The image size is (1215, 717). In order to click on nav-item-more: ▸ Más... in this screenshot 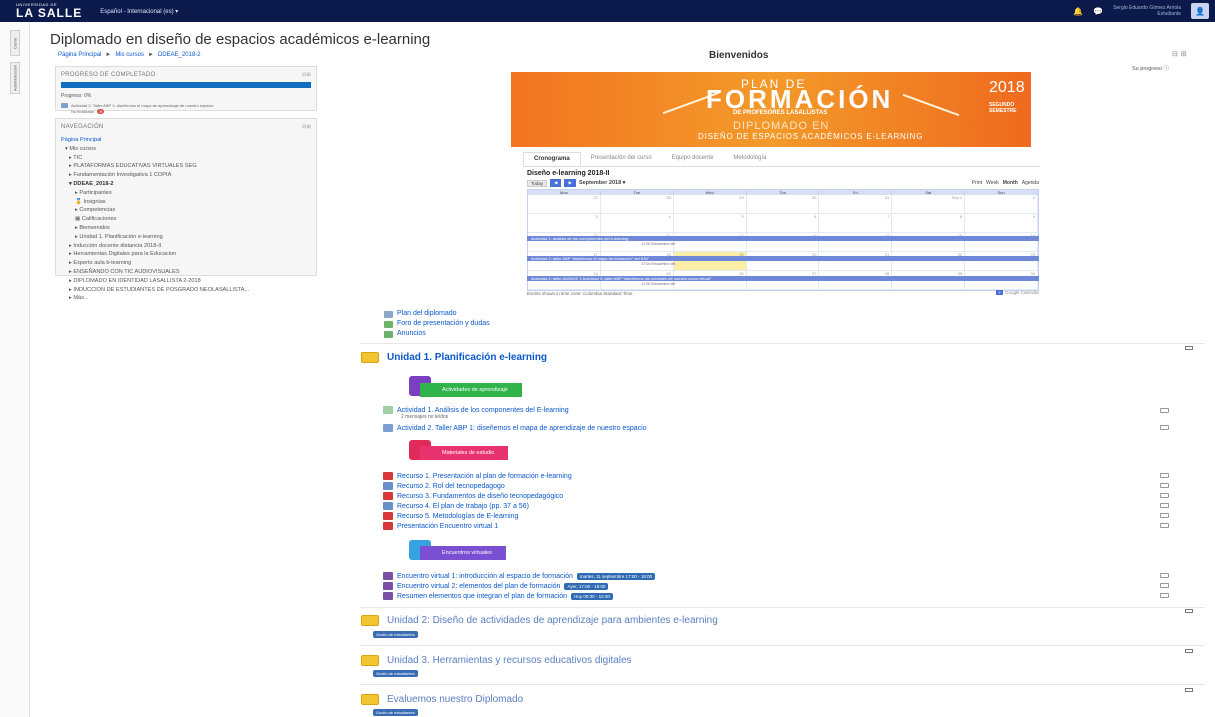, I will do `click(186, 298)`.